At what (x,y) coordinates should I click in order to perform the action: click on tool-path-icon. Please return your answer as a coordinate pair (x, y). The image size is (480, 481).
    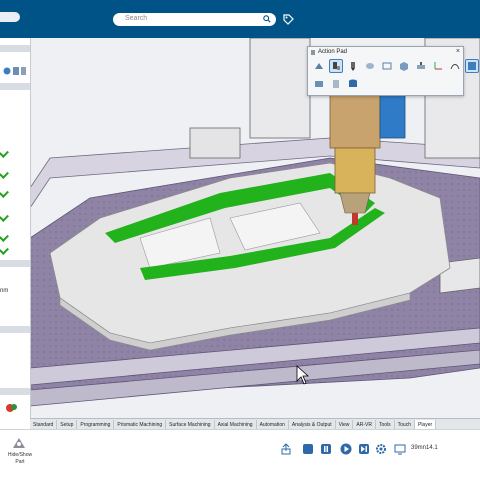
    Looking at the image, I should click on (455, 66).